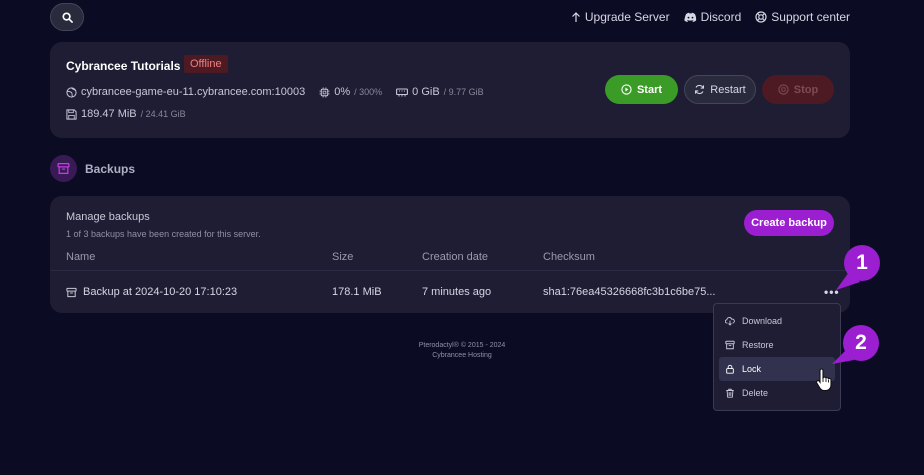 The height and width of the screenshot is (475, 924). Describe the element at coordinates (789, 223) in the screenshot. I see `create-backup-button: Create backup` at that location.